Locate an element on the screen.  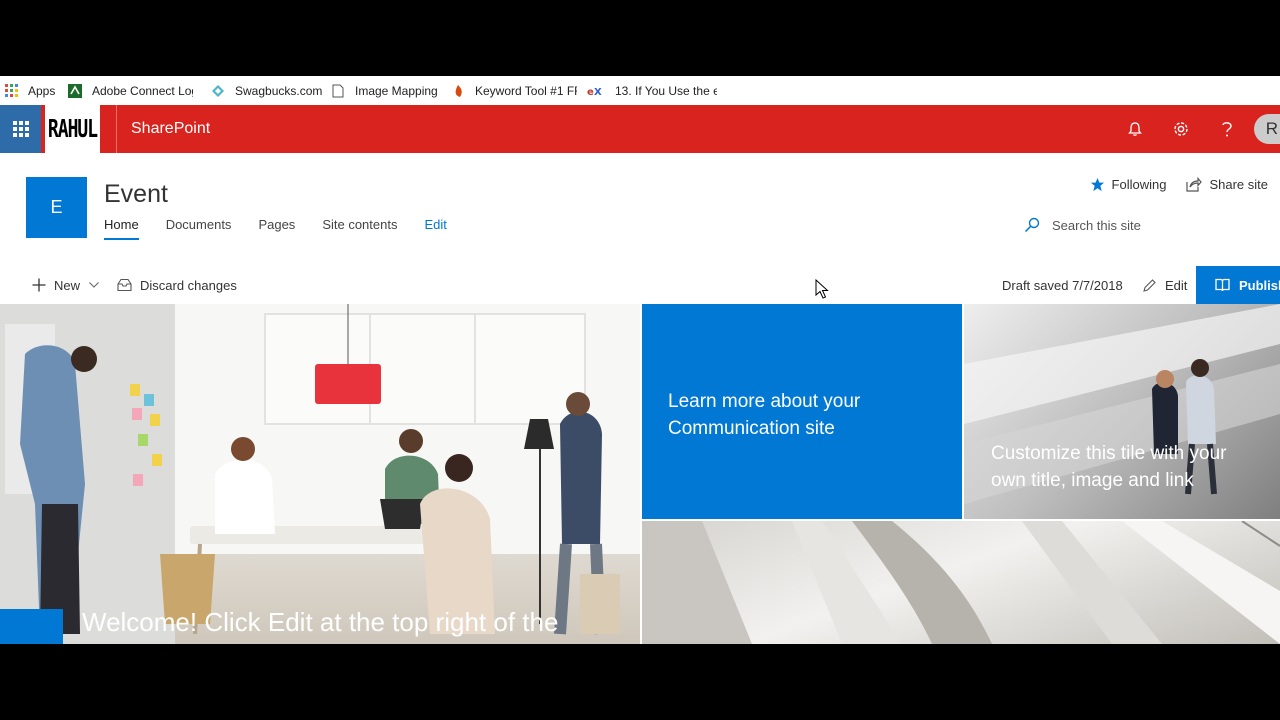
new-label: New is located at coordinates (67, 285).